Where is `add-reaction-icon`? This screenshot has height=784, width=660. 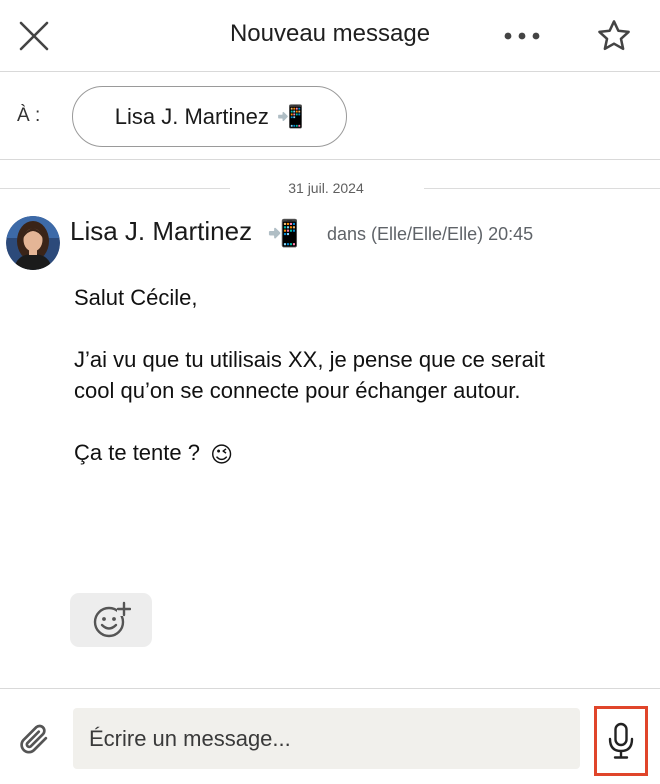 add-reaction-icon is located at coordinates (112, 619).